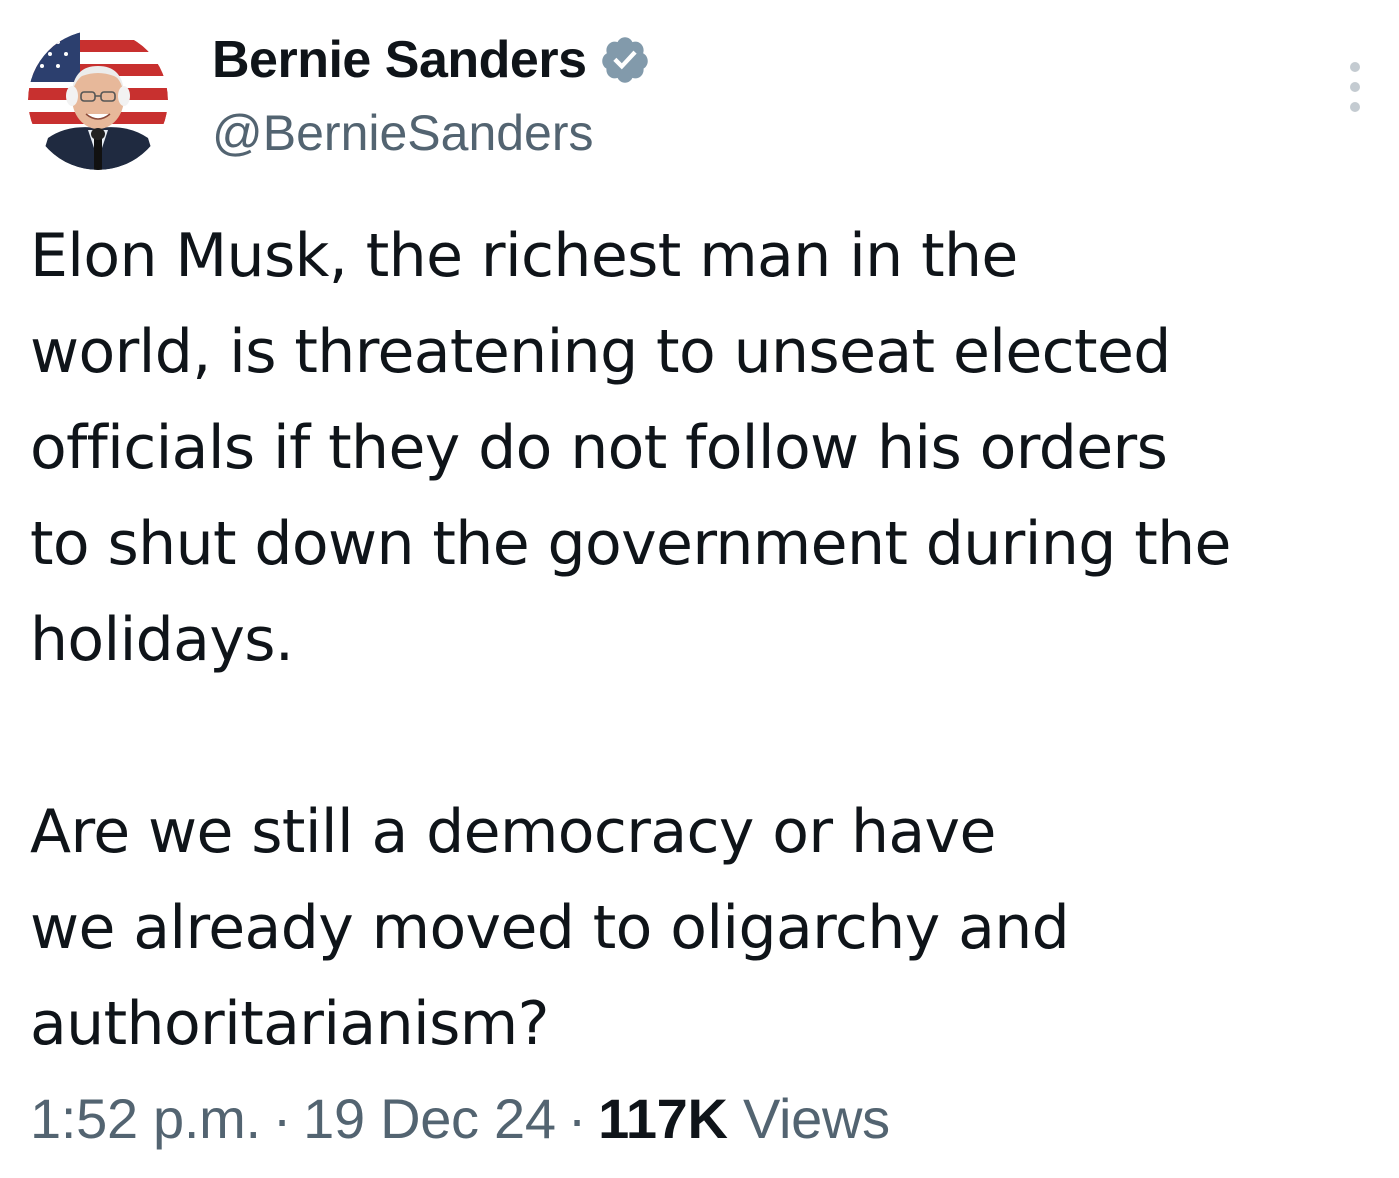 The width and height of the screenshot is (1399, 1178). I want to click on tweet-line: Are we still a democracy or have, so click(513, 832).